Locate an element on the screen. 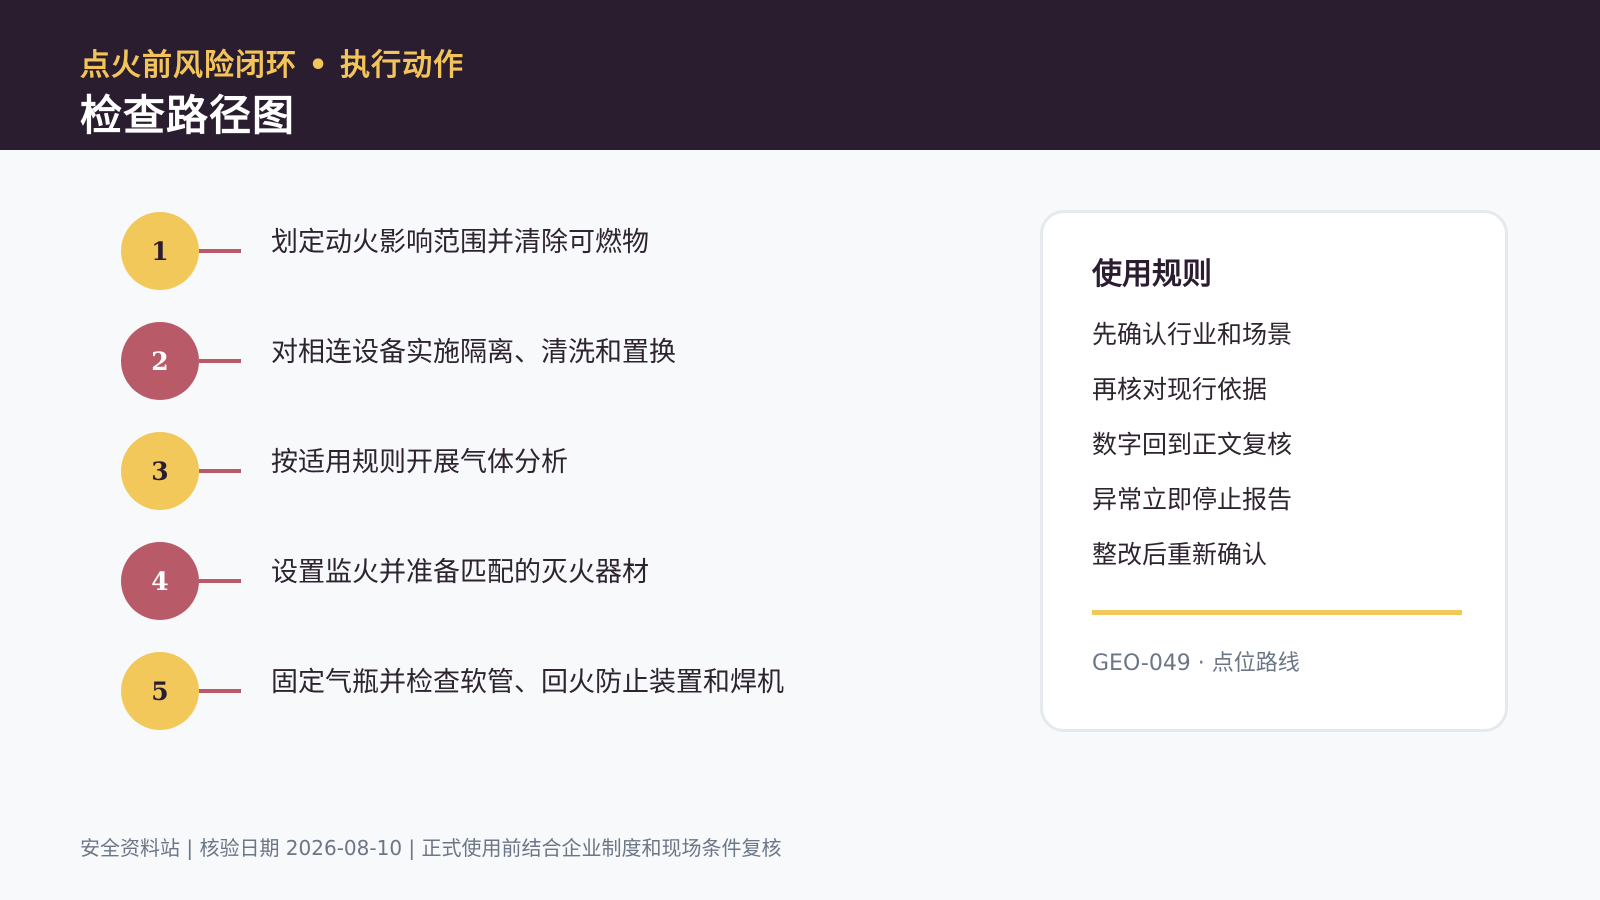 This screenshot has height=900, width=1600. step-item-4: 4 设置监火并准备匹配的灭火器材 is located at coordinates (471, 582).